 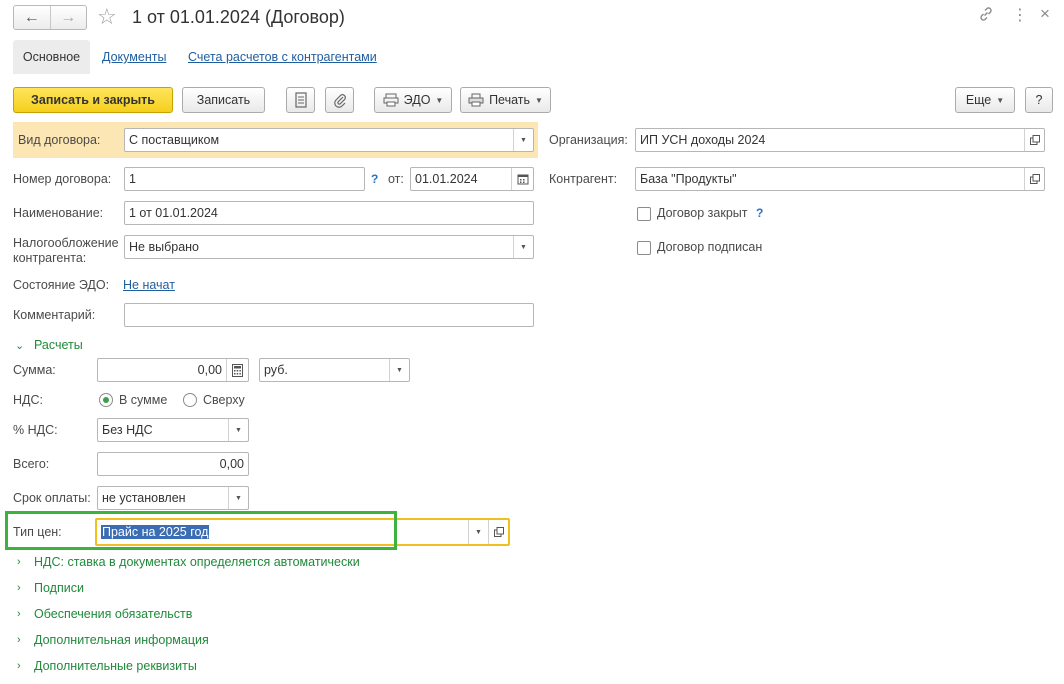 I want to click on page-title: 1 от 01.01.2024 (Договор), so click(x=238, y=17).